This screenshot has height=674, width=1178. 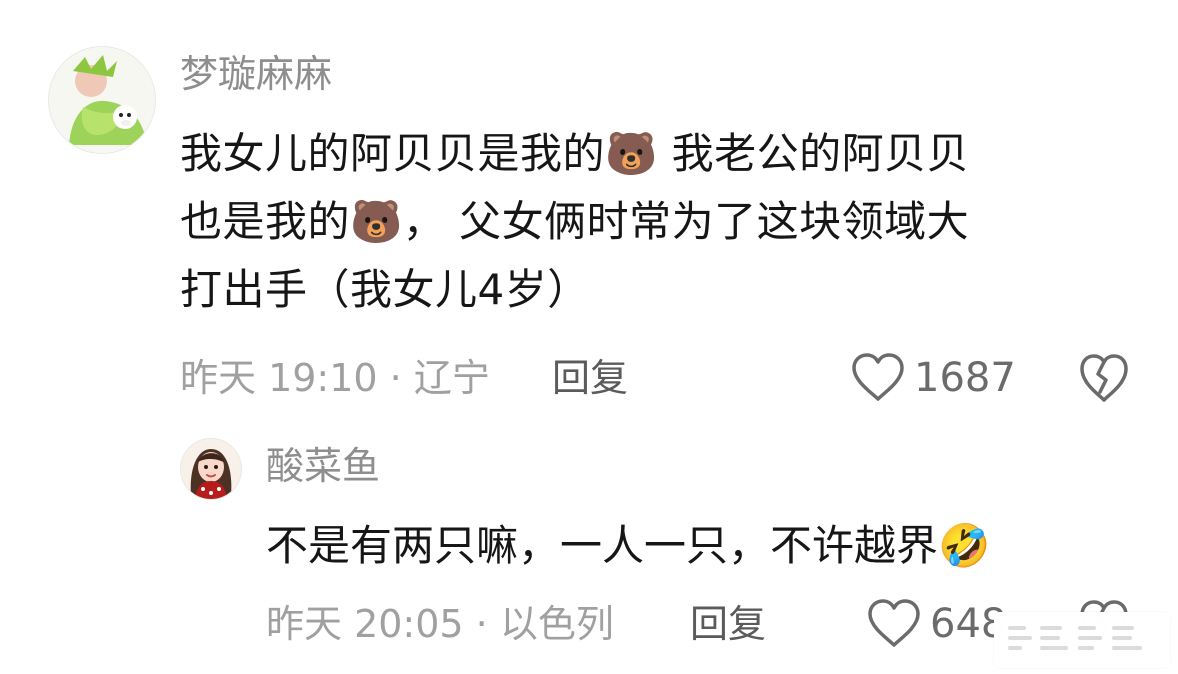 I want to click on watermark-graphic, so click(x=1082, y=640).